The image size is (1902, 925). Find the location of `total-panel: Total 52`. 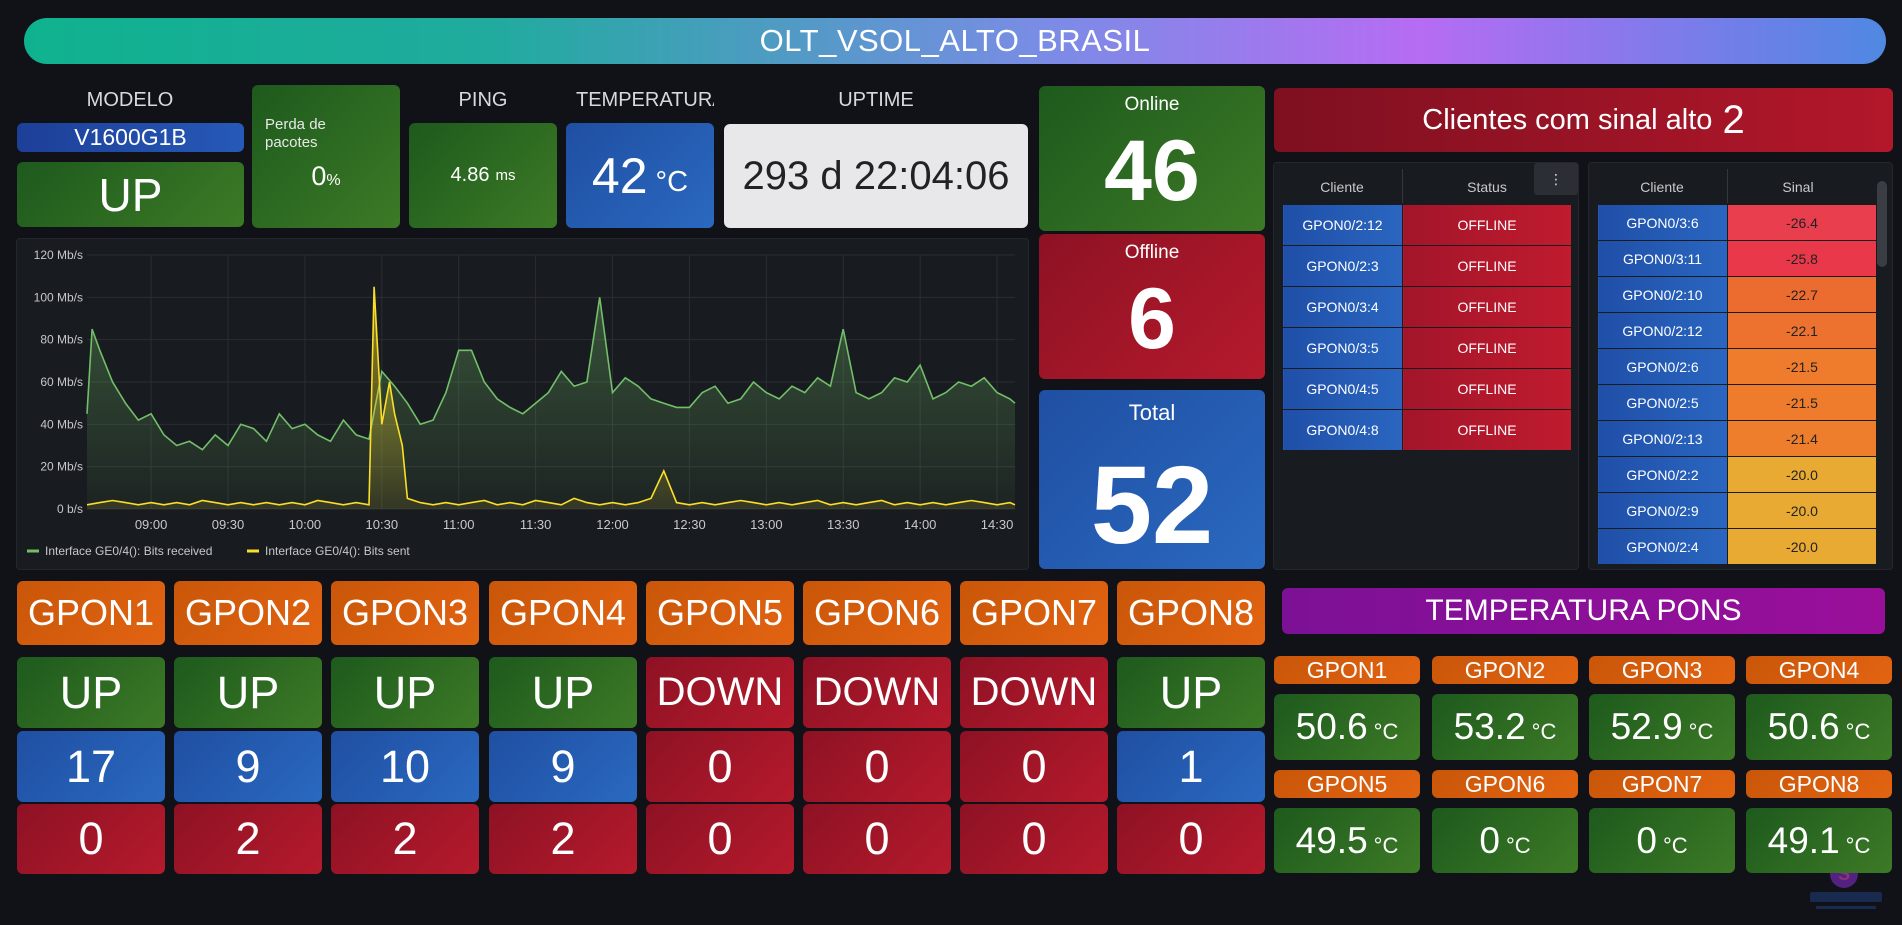

total-panel: Total 52 is located at coordinates (1152, 479).